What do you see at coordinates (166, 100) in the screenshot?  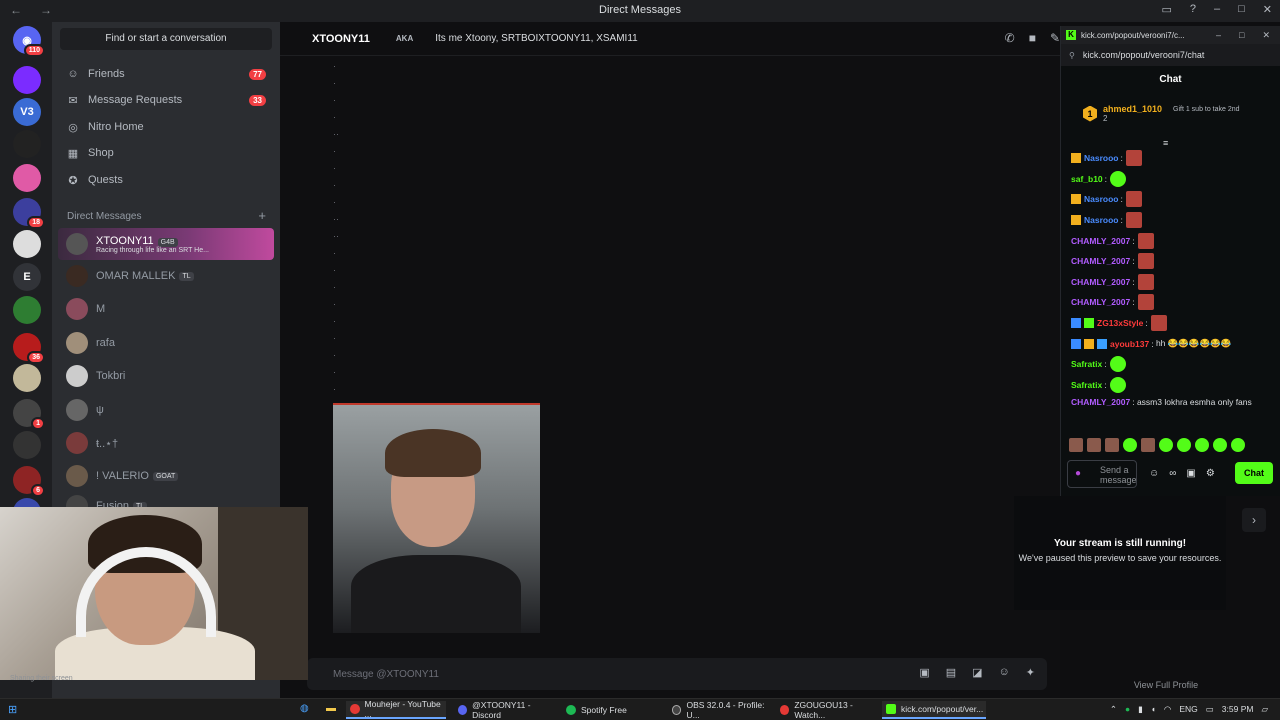 I see `nav-message-requests: ✉ Message Requests 33` at bounding box center [166, 100].